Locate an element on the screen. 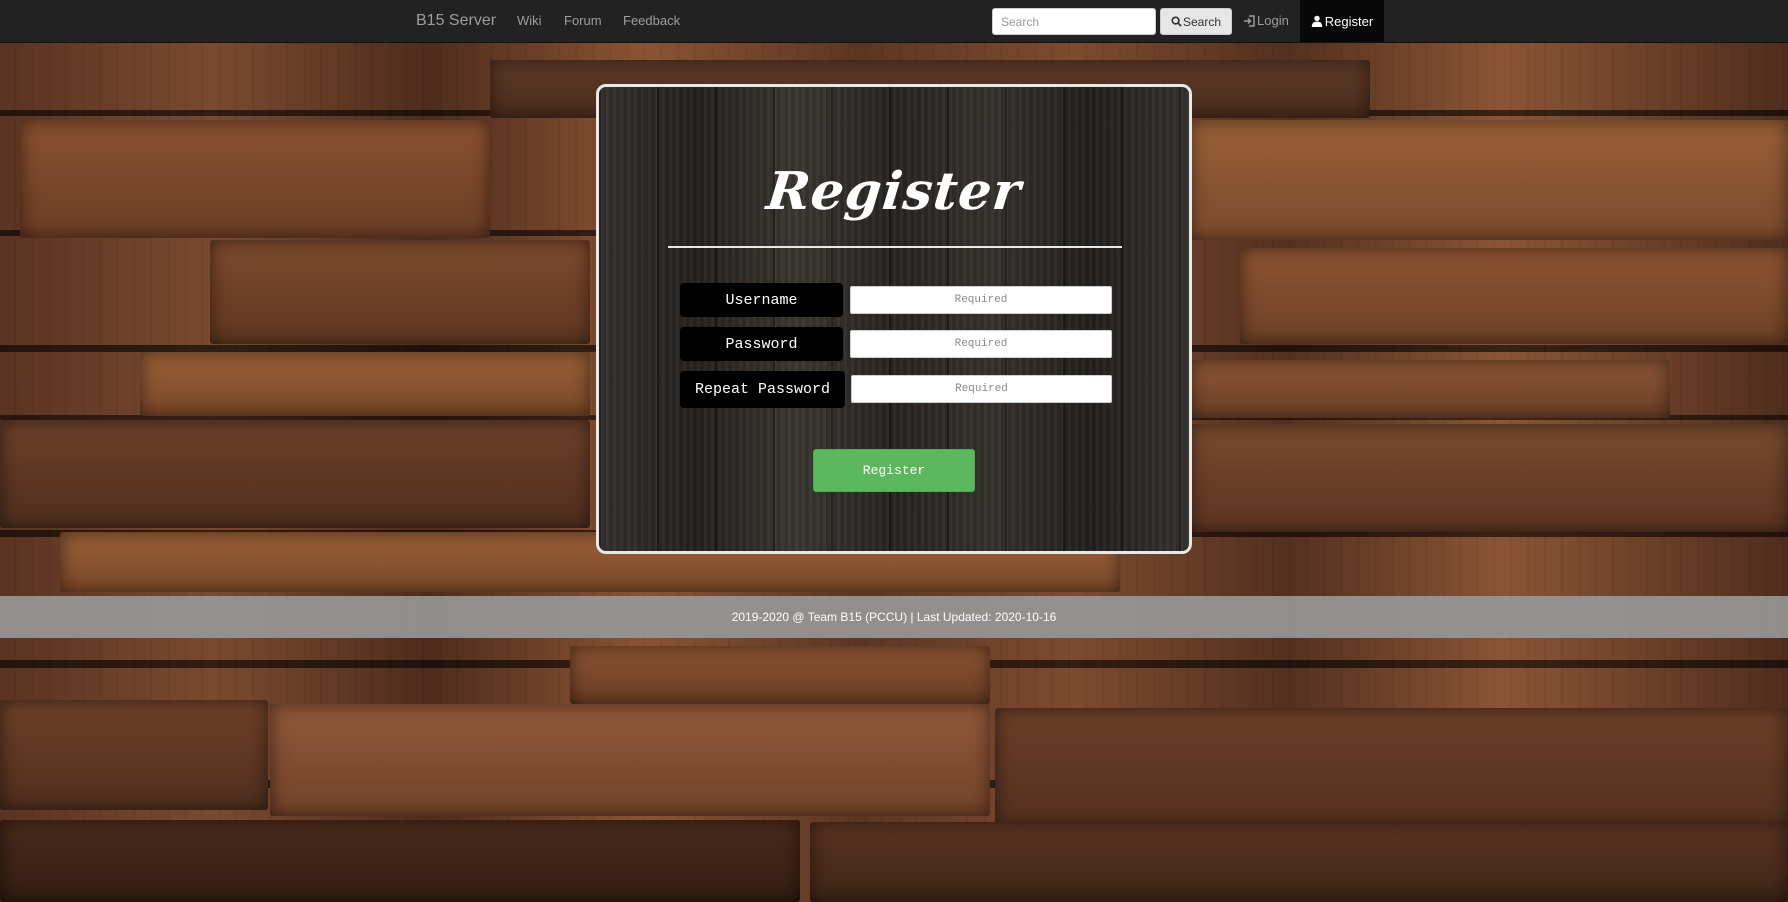 The image size is (1788, 902). nav-register-link: Register is located at coordinates (1342, 21).